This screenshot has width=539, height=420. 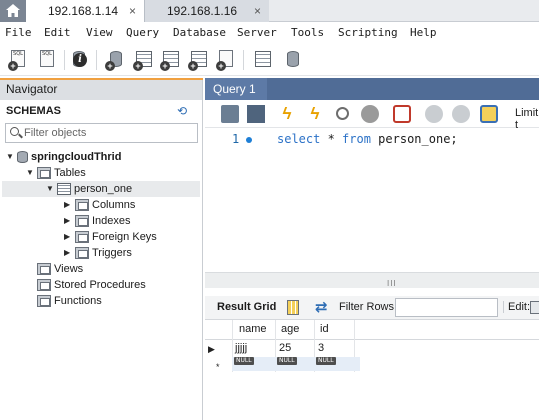 What do you see at coordinates (534, 307) in the screenshot?
I see `edit-row-icon` at bounding box center [534, 307].